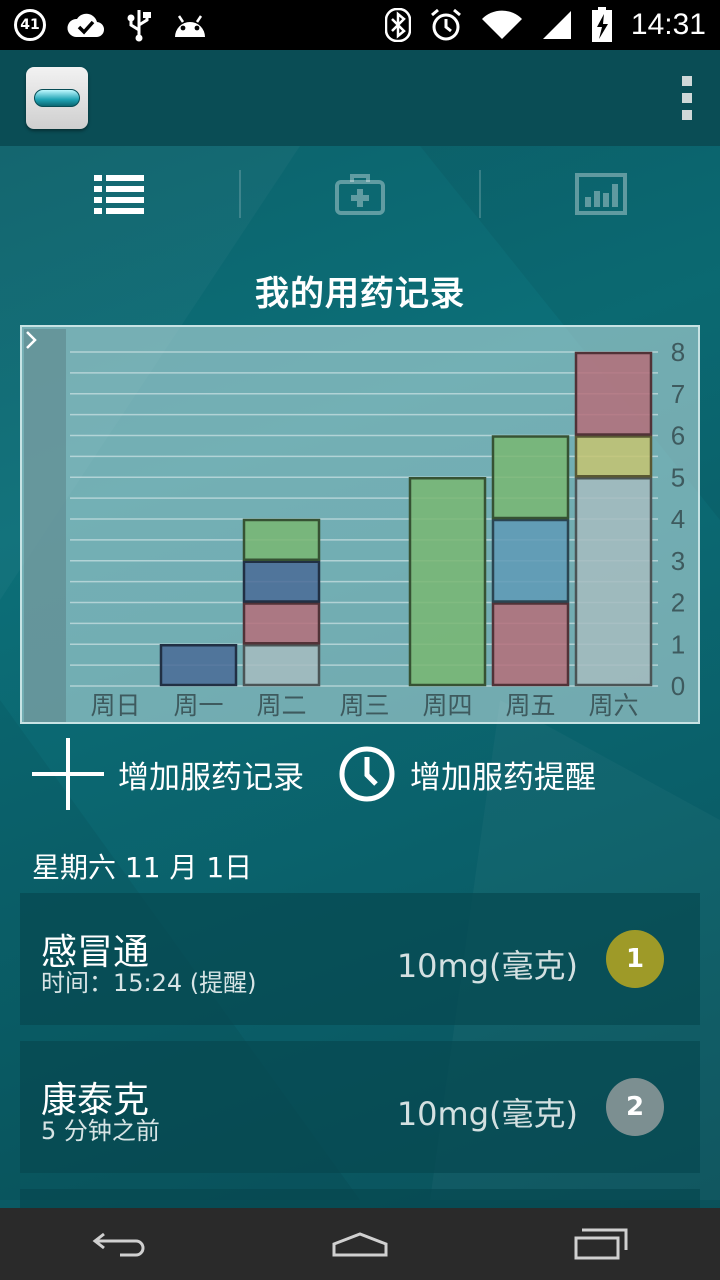 This screenshot has width=720, height=1280. I want to click on list-item: 感冒通 时间：15:24 (提醒) 10mg(毫克) 1, so click(360, 959).